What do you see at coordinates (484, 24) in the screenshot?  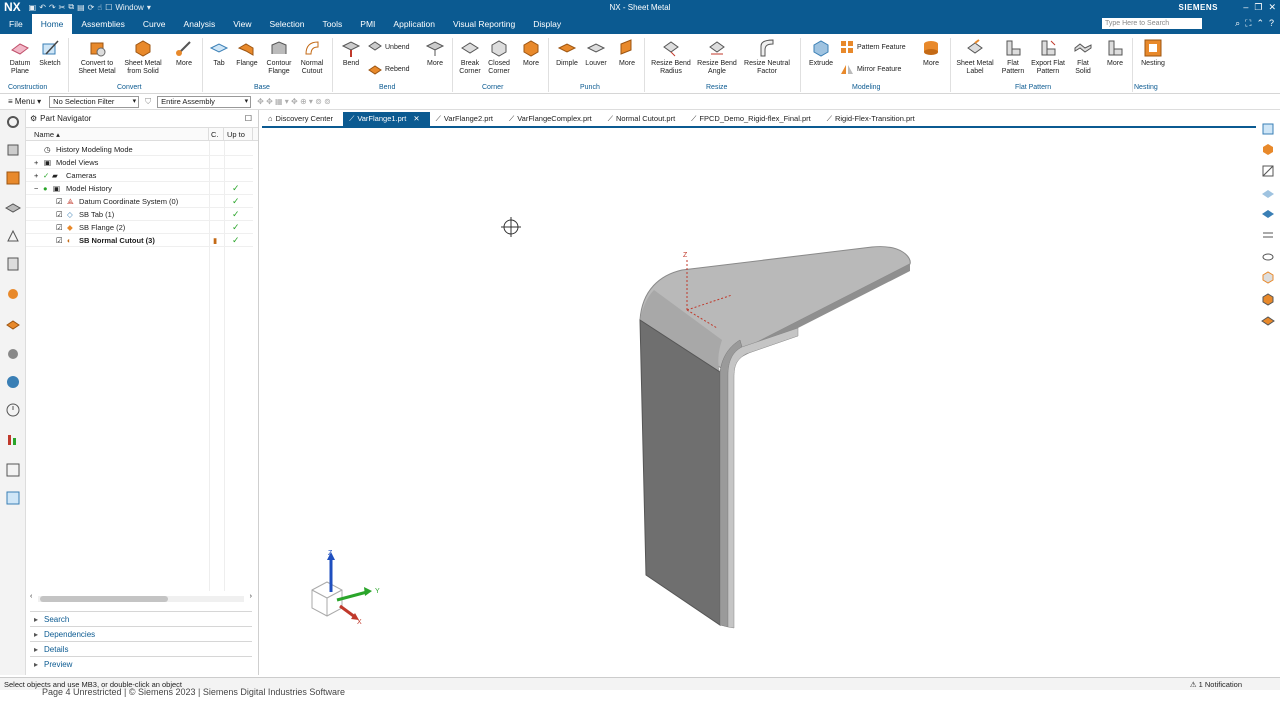 I see `tab-visual-reporting: Visual Reporting` at bounding box center [484, 24].